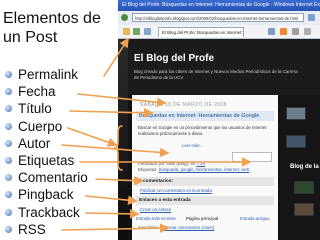 This screenshot has height=240, width=320. Describe the element at coordinates (136, 31) in the screenshot. I see `add-favorites-icon` at that location.